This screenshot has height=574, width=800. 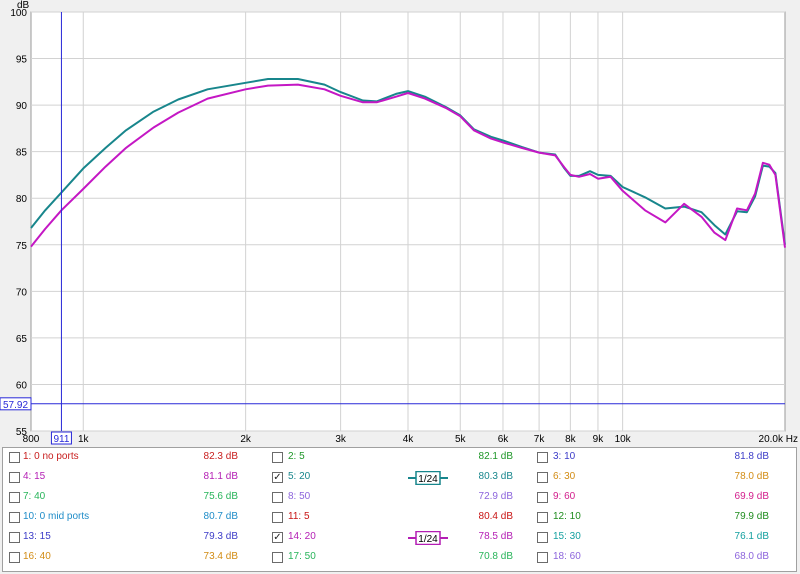 I want to click on y-tick-label: 60, so click(x=22, y=385).